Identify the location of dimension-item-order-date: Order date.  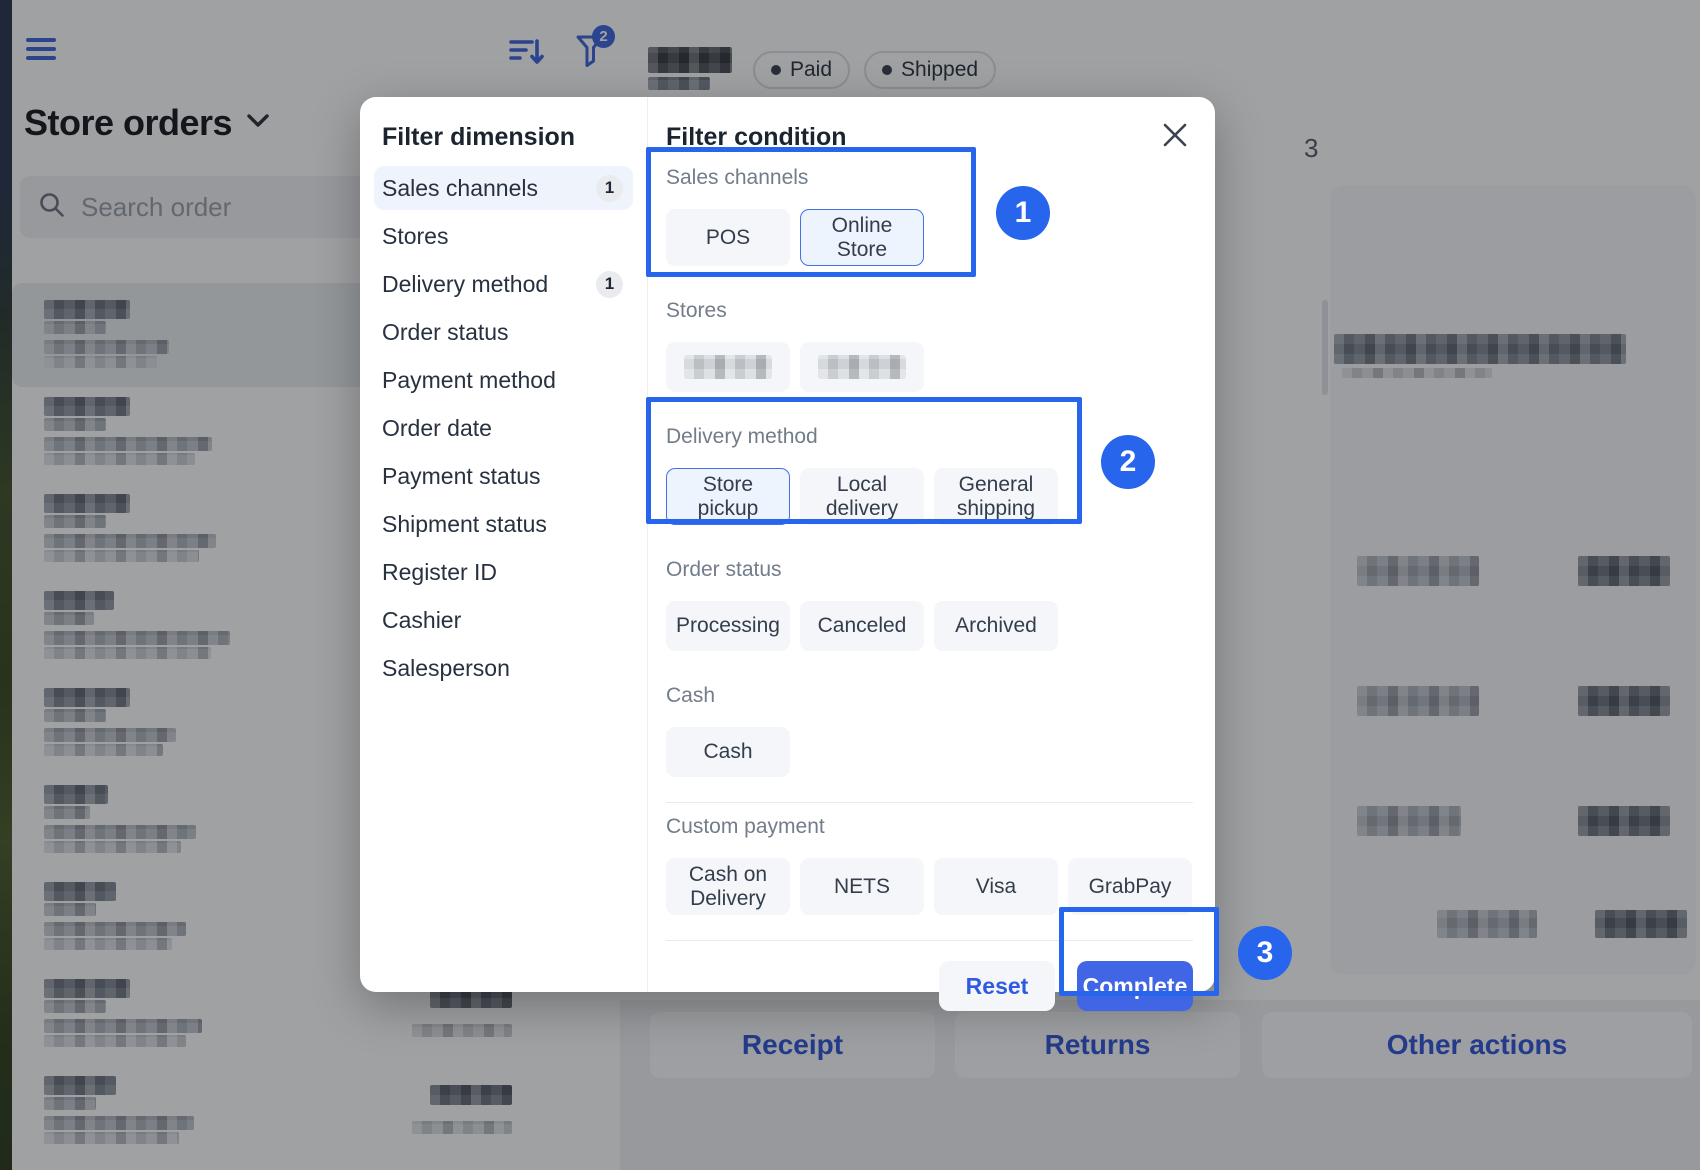
(503, 428).